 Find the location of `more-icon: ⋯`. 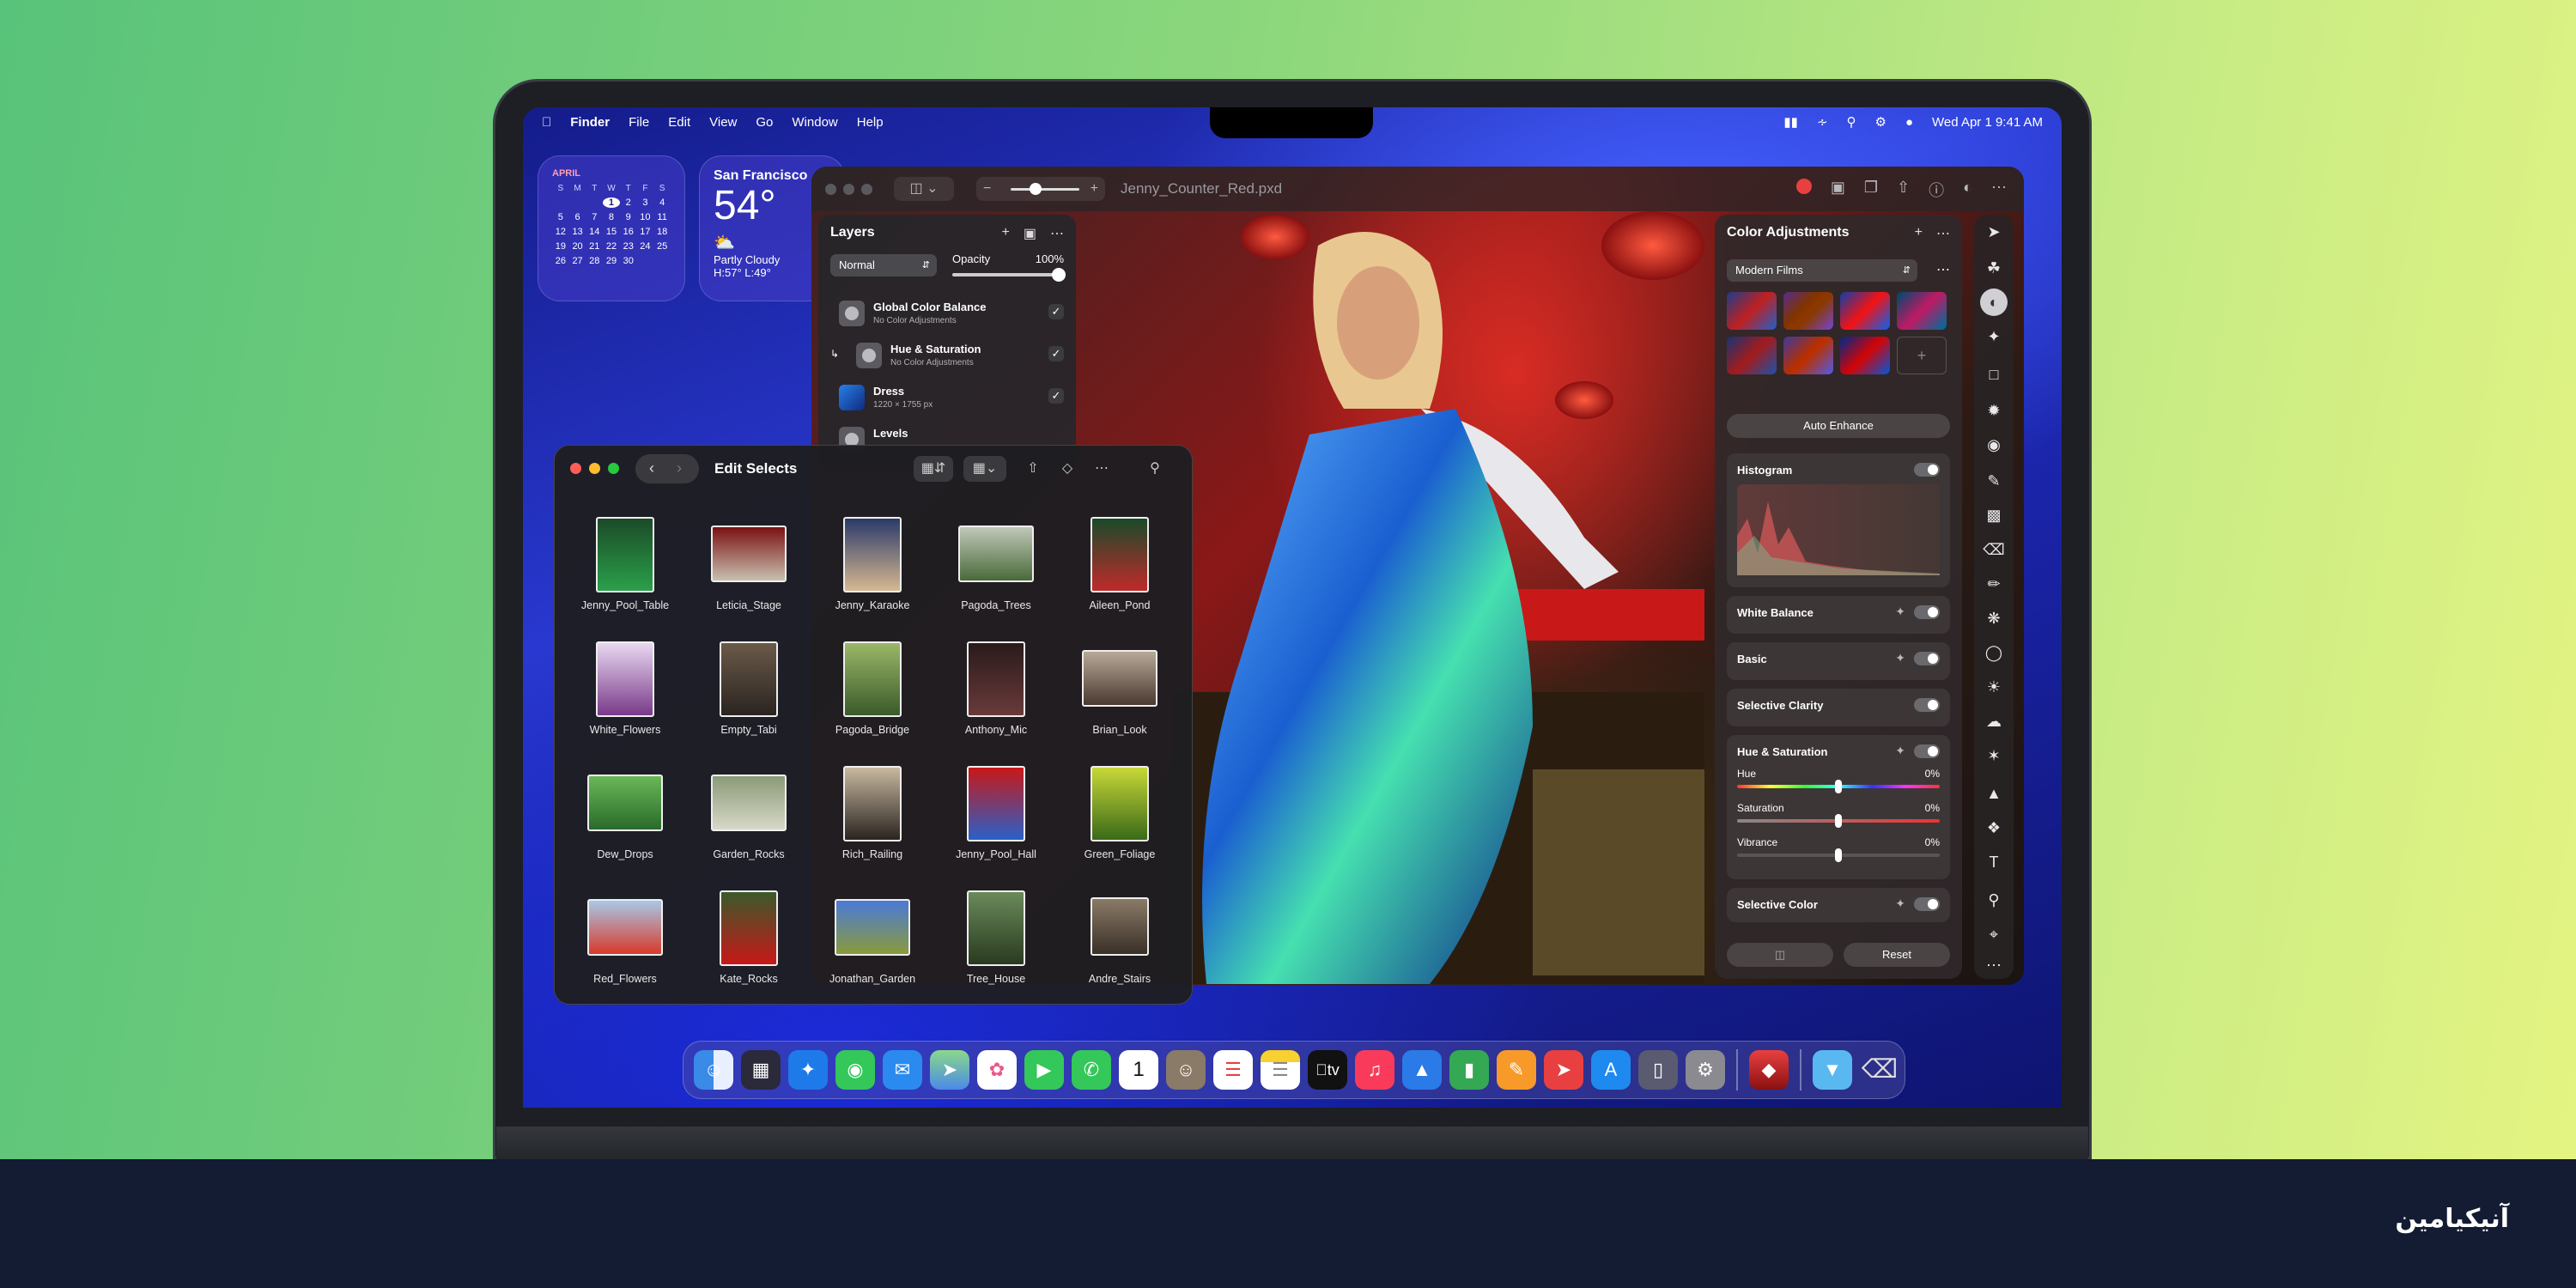

more-icon: ⋯ is located at coordinates (1999, 190).